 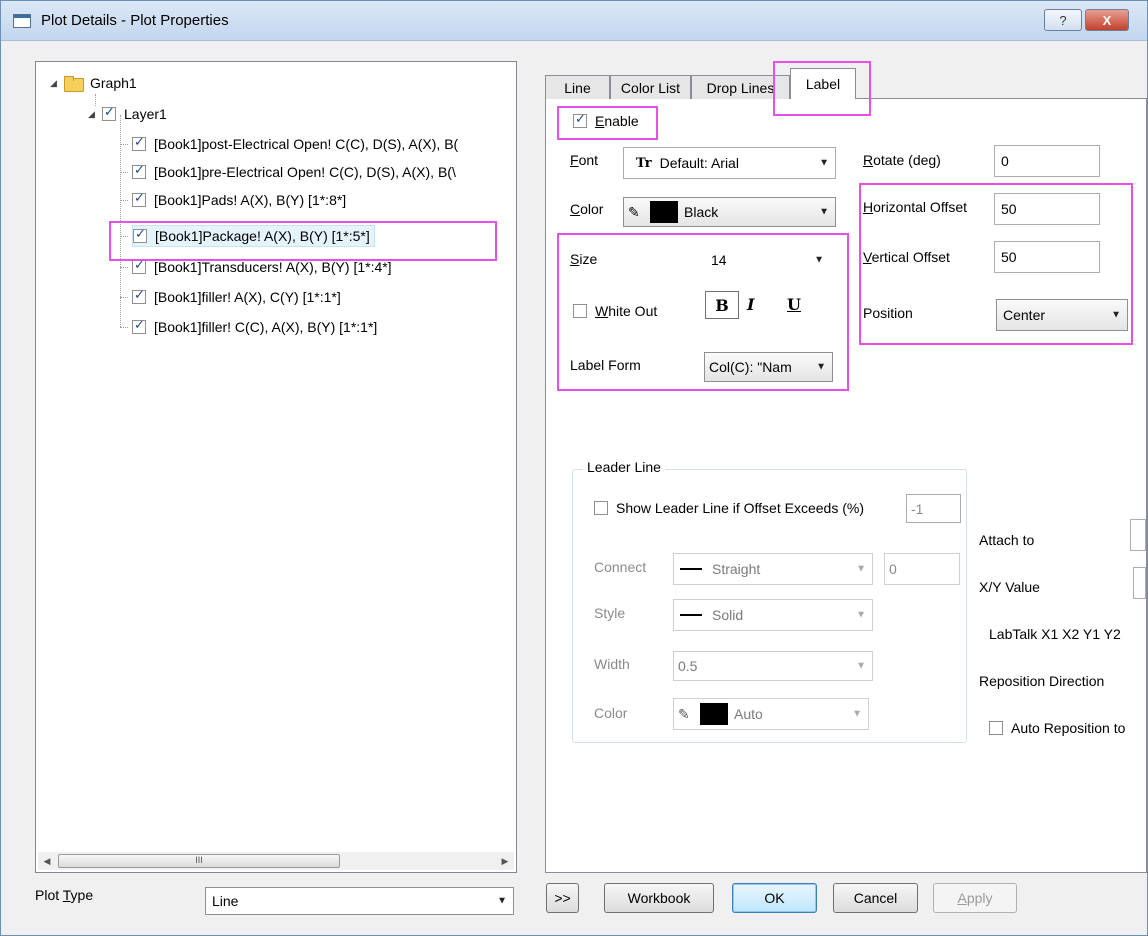 I want to click on tree-item-plot: [Book1]Transducers! A(X), B(Y) [1*:4*], so click(x=262, y=267).